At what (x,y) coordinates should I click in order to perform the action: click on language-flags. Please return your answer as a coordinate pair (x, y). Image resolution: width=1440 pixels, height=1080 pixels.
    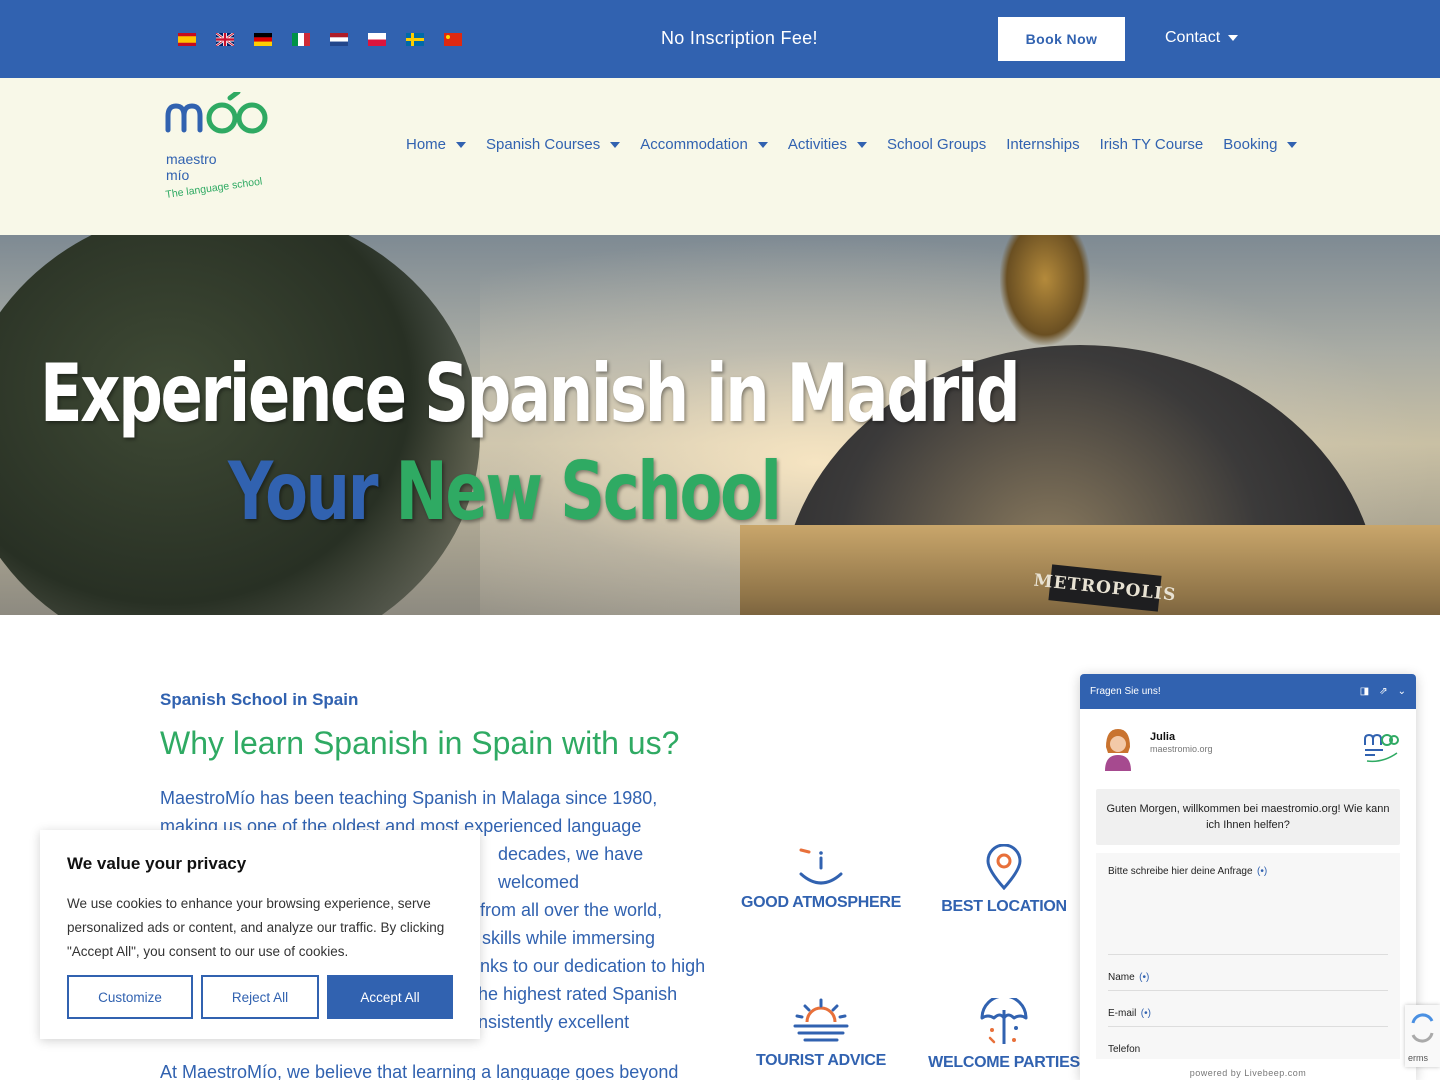
    Looking at the image, I should click on (320, 39).